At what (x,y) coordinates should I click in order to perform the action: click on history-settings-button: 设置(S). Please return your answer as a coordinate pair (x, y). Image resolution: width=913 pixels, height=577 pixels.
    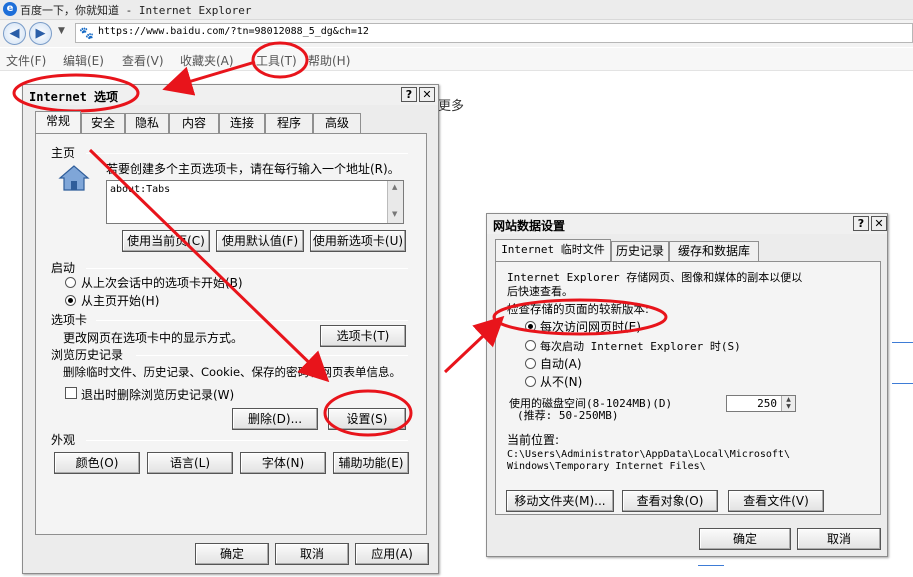
    Looking at the image, I should click on (367, 419).